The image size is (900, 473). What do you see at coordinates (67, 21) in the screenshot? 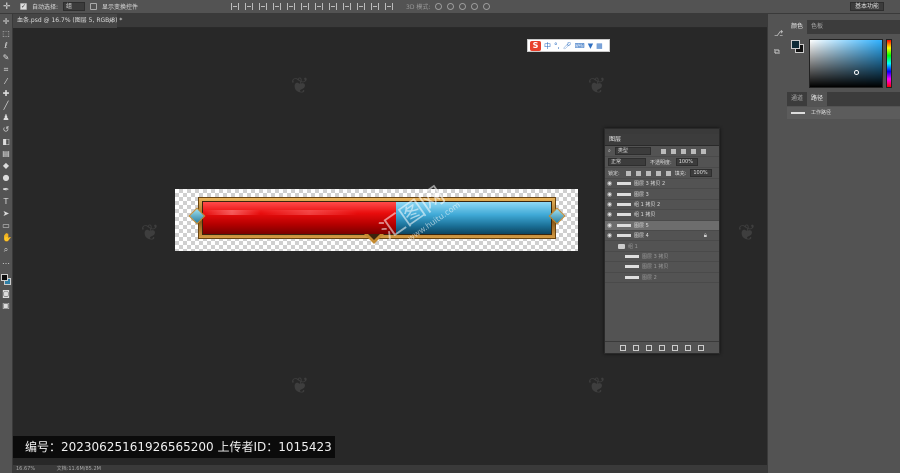
I see `document-tab: 血条.psd @ 16.7% (图层 5, RGB/8) * ×` at bounding box center [67, 21].